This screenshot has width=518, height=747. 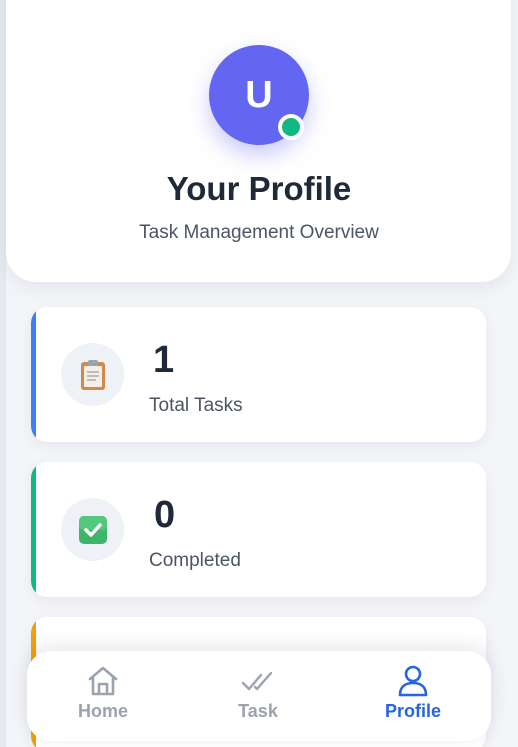 What do you see at coordinates (259, 94) in the screenshot?
I see `avatar-initial: U` at bounding box center [259, 94].